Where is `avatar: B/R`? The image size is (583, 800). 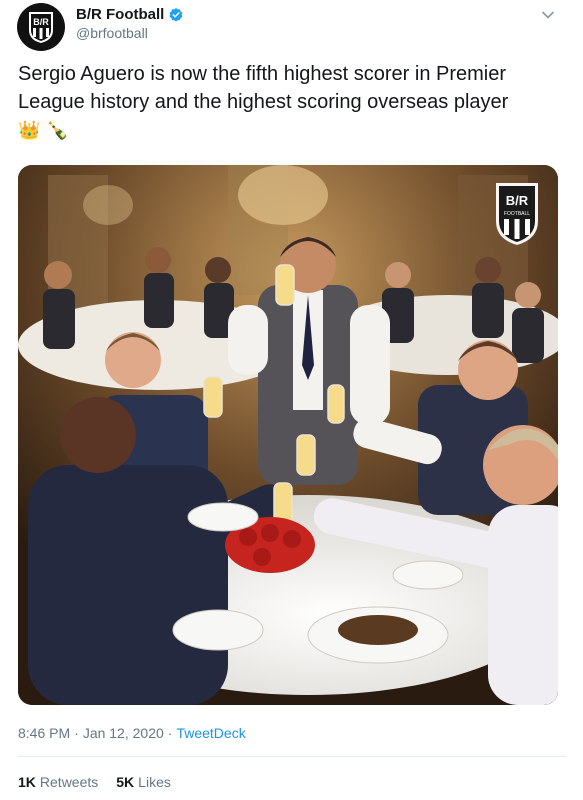
avatar: B/R is located at coordinates (41, 27).